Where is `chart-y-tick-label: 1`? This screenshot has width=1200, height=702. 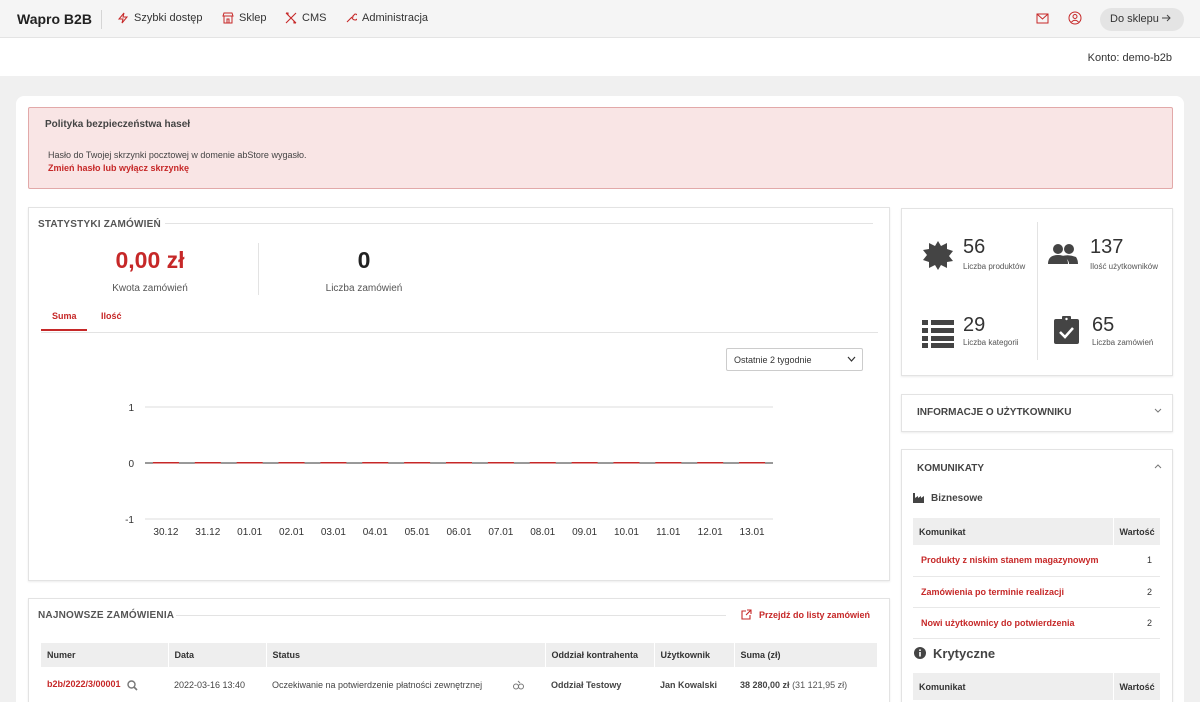
chart-y-tick-label: 1 is located at coordinates (131, 408).